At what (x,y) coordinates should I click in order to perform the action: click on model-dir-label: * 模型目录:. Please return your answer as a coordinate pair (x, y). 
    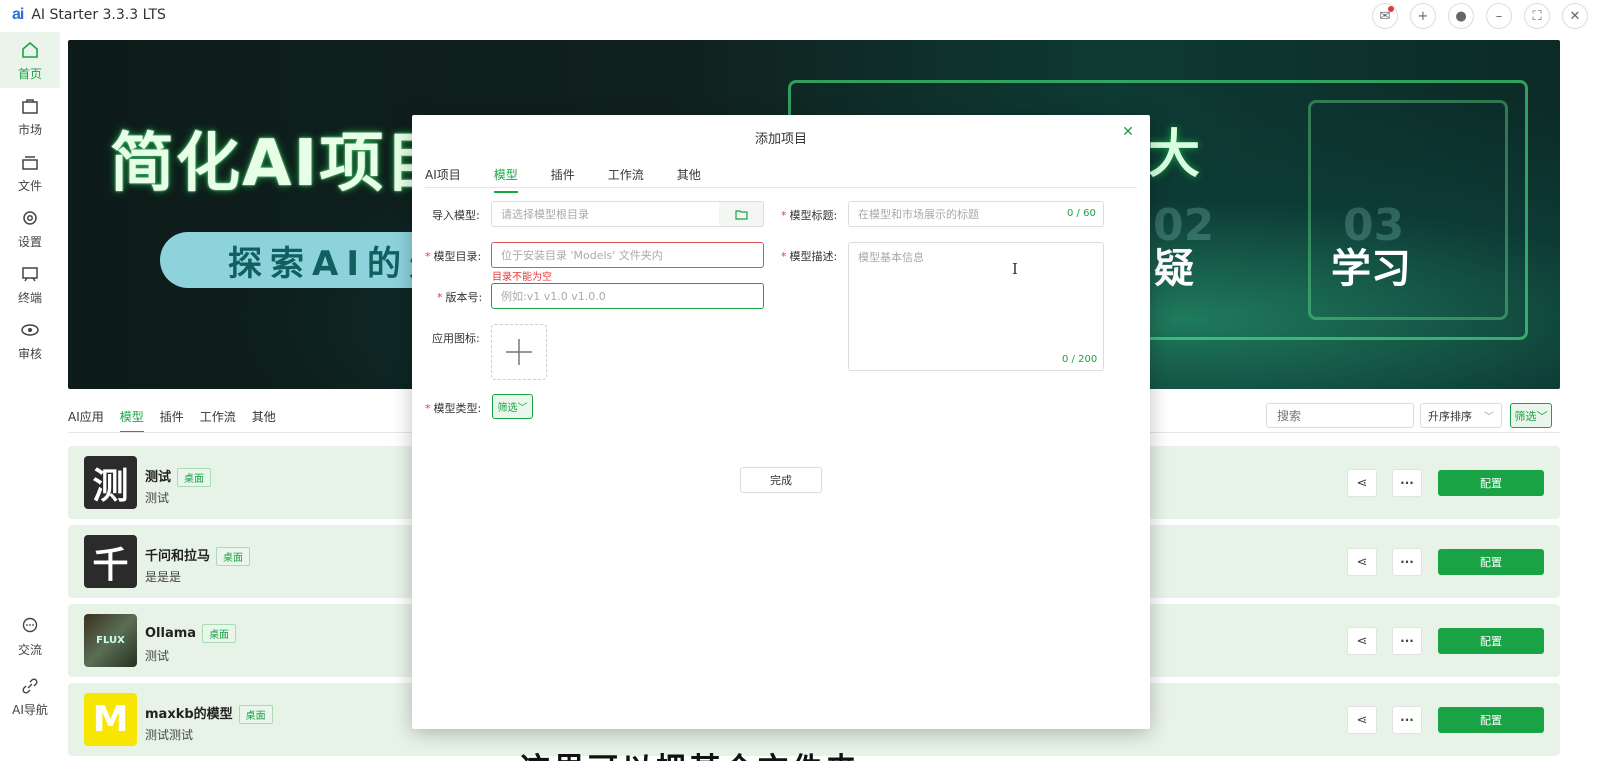
    Looking at the image, I should click on (453, 256).